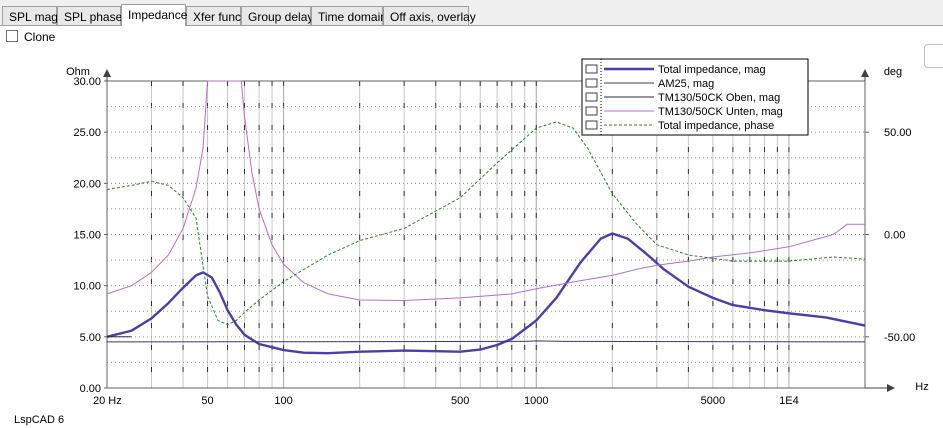 Image resolution: width=943 pixels, height=428 pixels. What do you see at coordinates (719, 98) in the screenshot?
I see `legend-label: TM130/50CK Oben, mag` at bounding box center [719, 98].